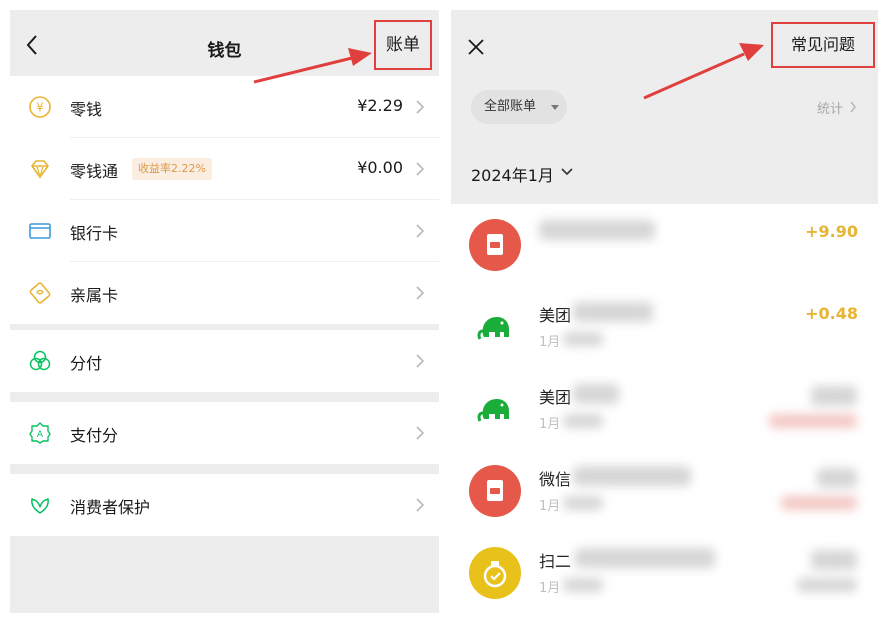 This screenshot has width=888, height=623. What do you see at coordinates (380, 105) in the screenshot?
I see `row-value: ¥2.29` at bounding box center [380, 105].